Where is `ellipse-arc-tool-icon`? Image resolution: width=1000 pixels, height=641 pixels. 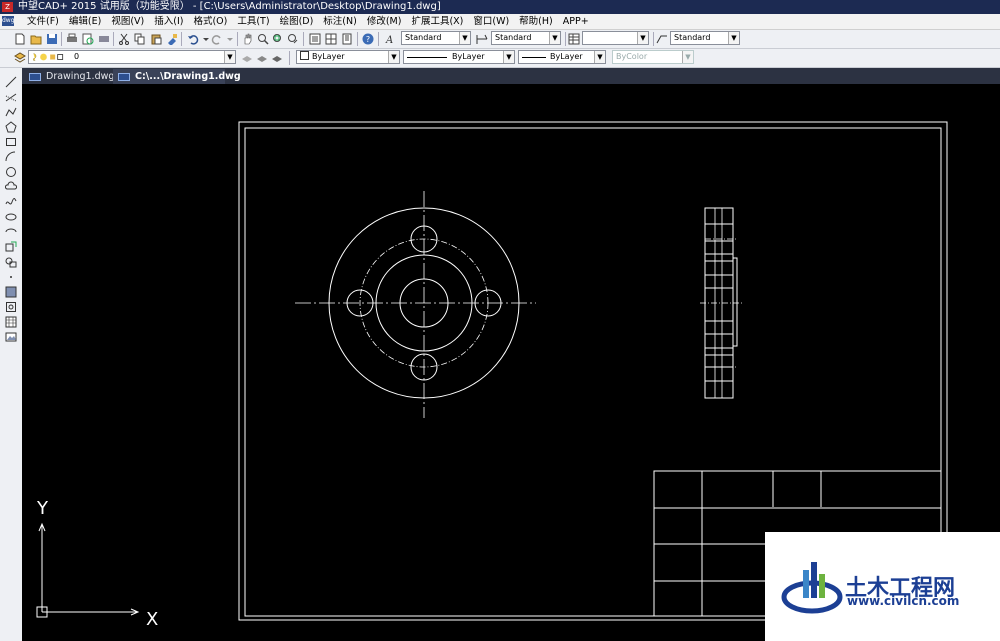 ellipse-arc-tool-icon is located at coordinates (11, 232).